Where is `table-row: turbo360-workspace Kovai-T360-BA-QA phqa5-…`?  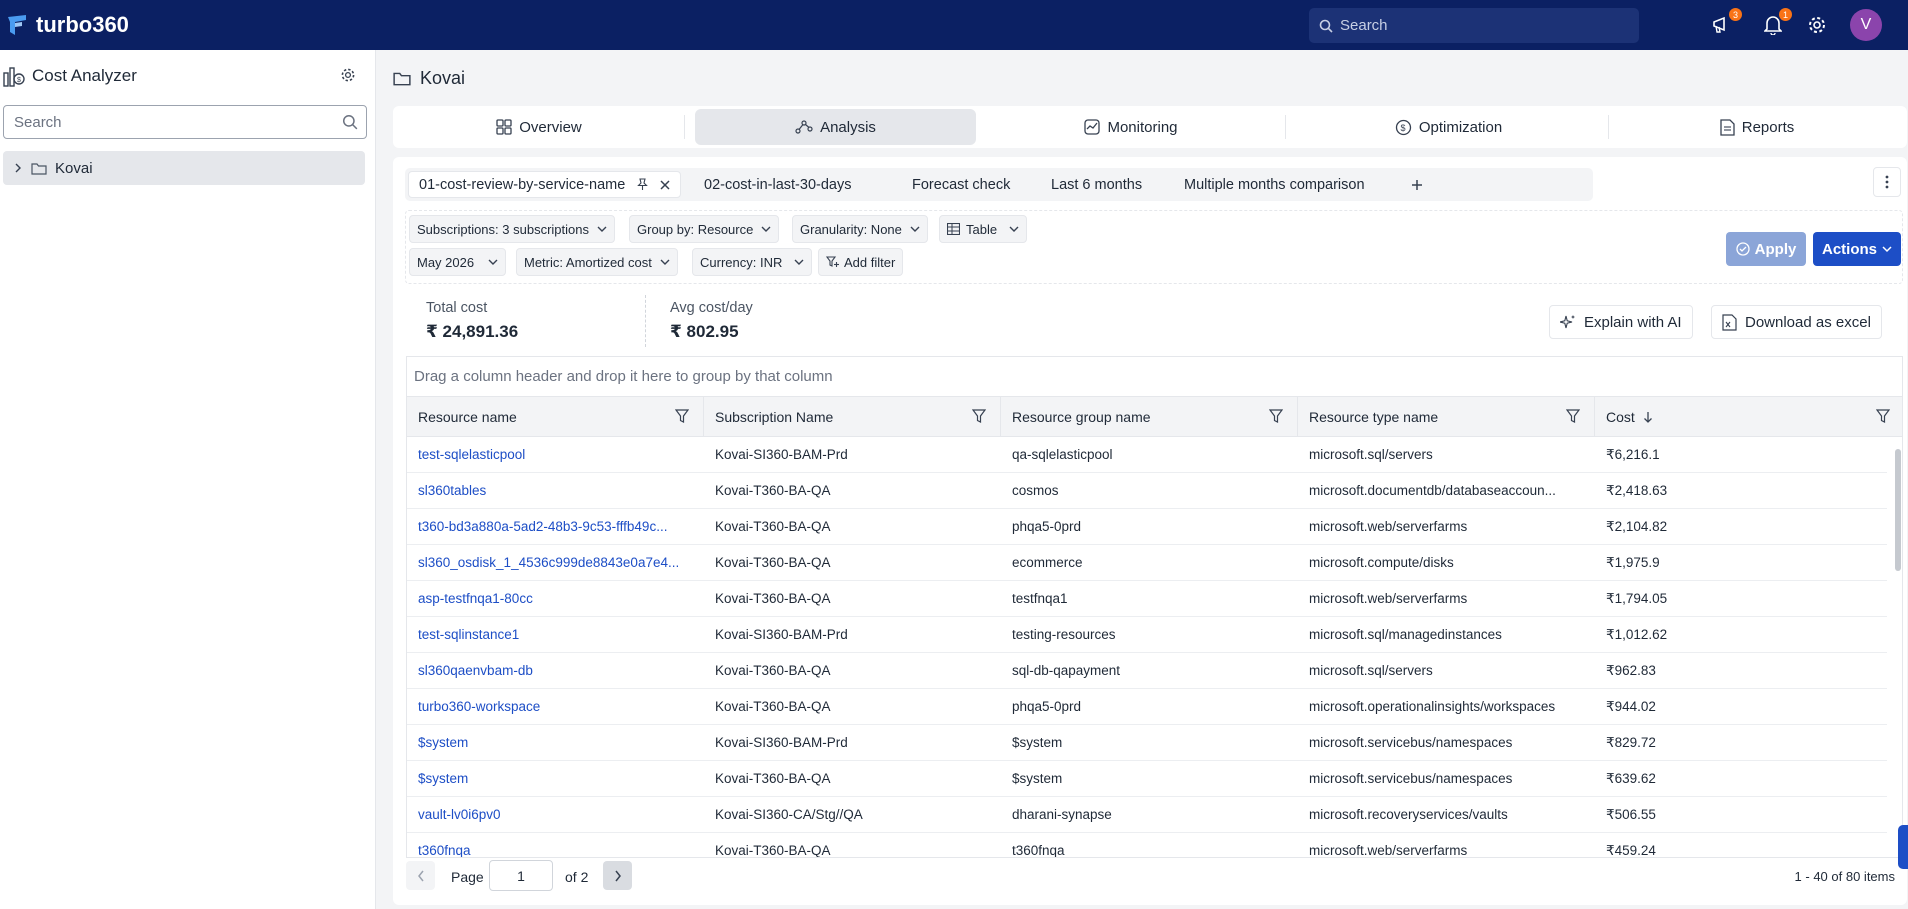 table-row: turbo360-workspace Kovai-T360-BA-QA phqa5-… is located at coordinates (1147, 707).